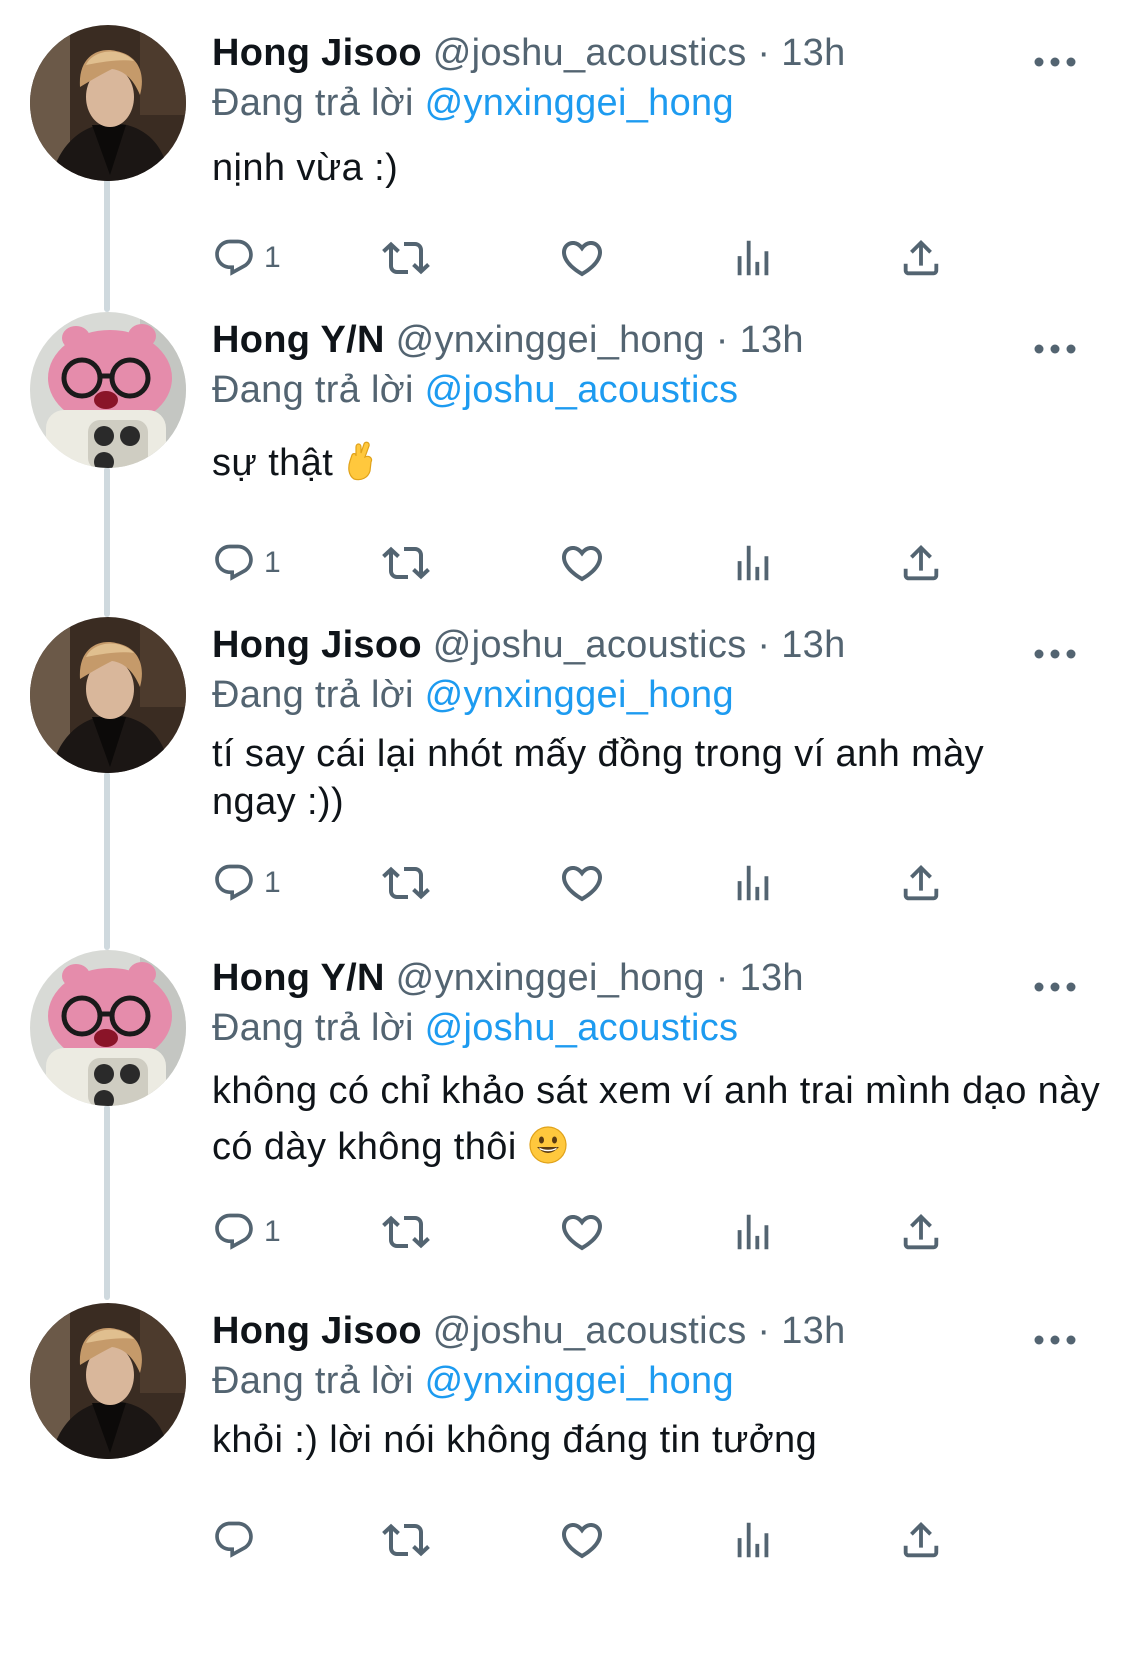 This screenshot has height=1665, width=1125. I want to click on tweet-text: khỏi :) lời nói không đáng tin tưởng, so click(515, 1440).